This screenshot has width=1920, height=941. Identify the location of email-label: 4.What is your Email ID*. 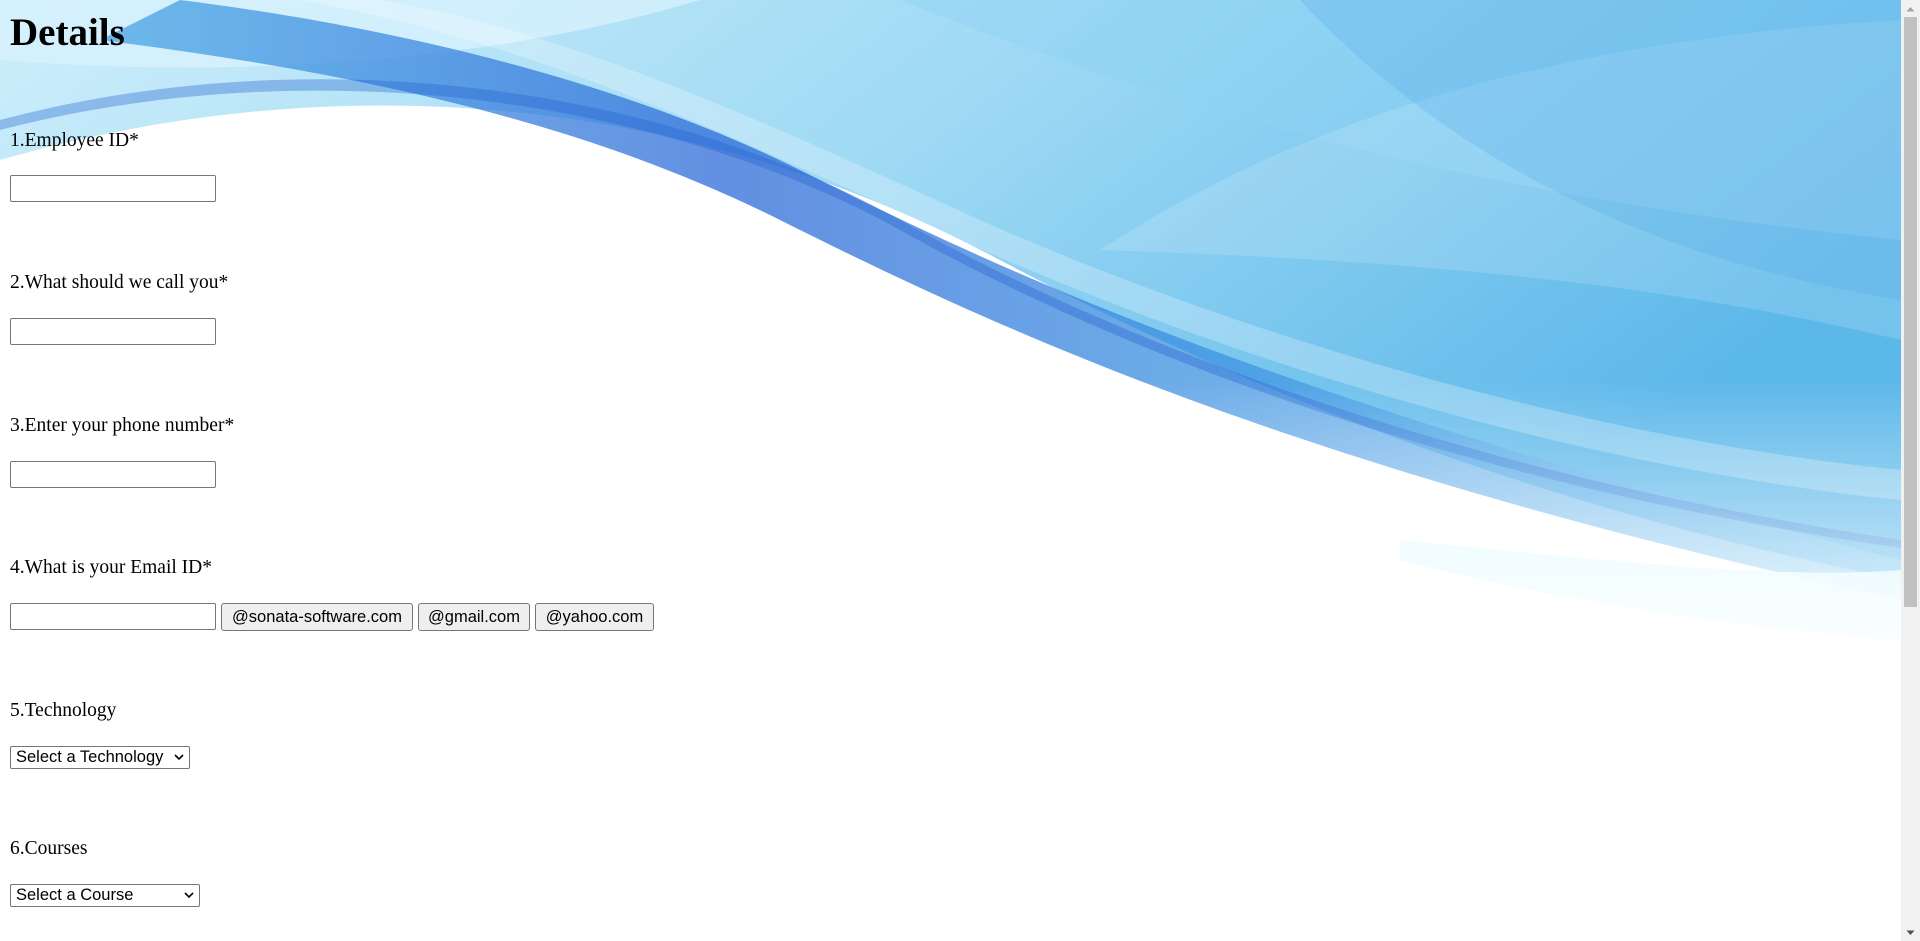
(111, 567).